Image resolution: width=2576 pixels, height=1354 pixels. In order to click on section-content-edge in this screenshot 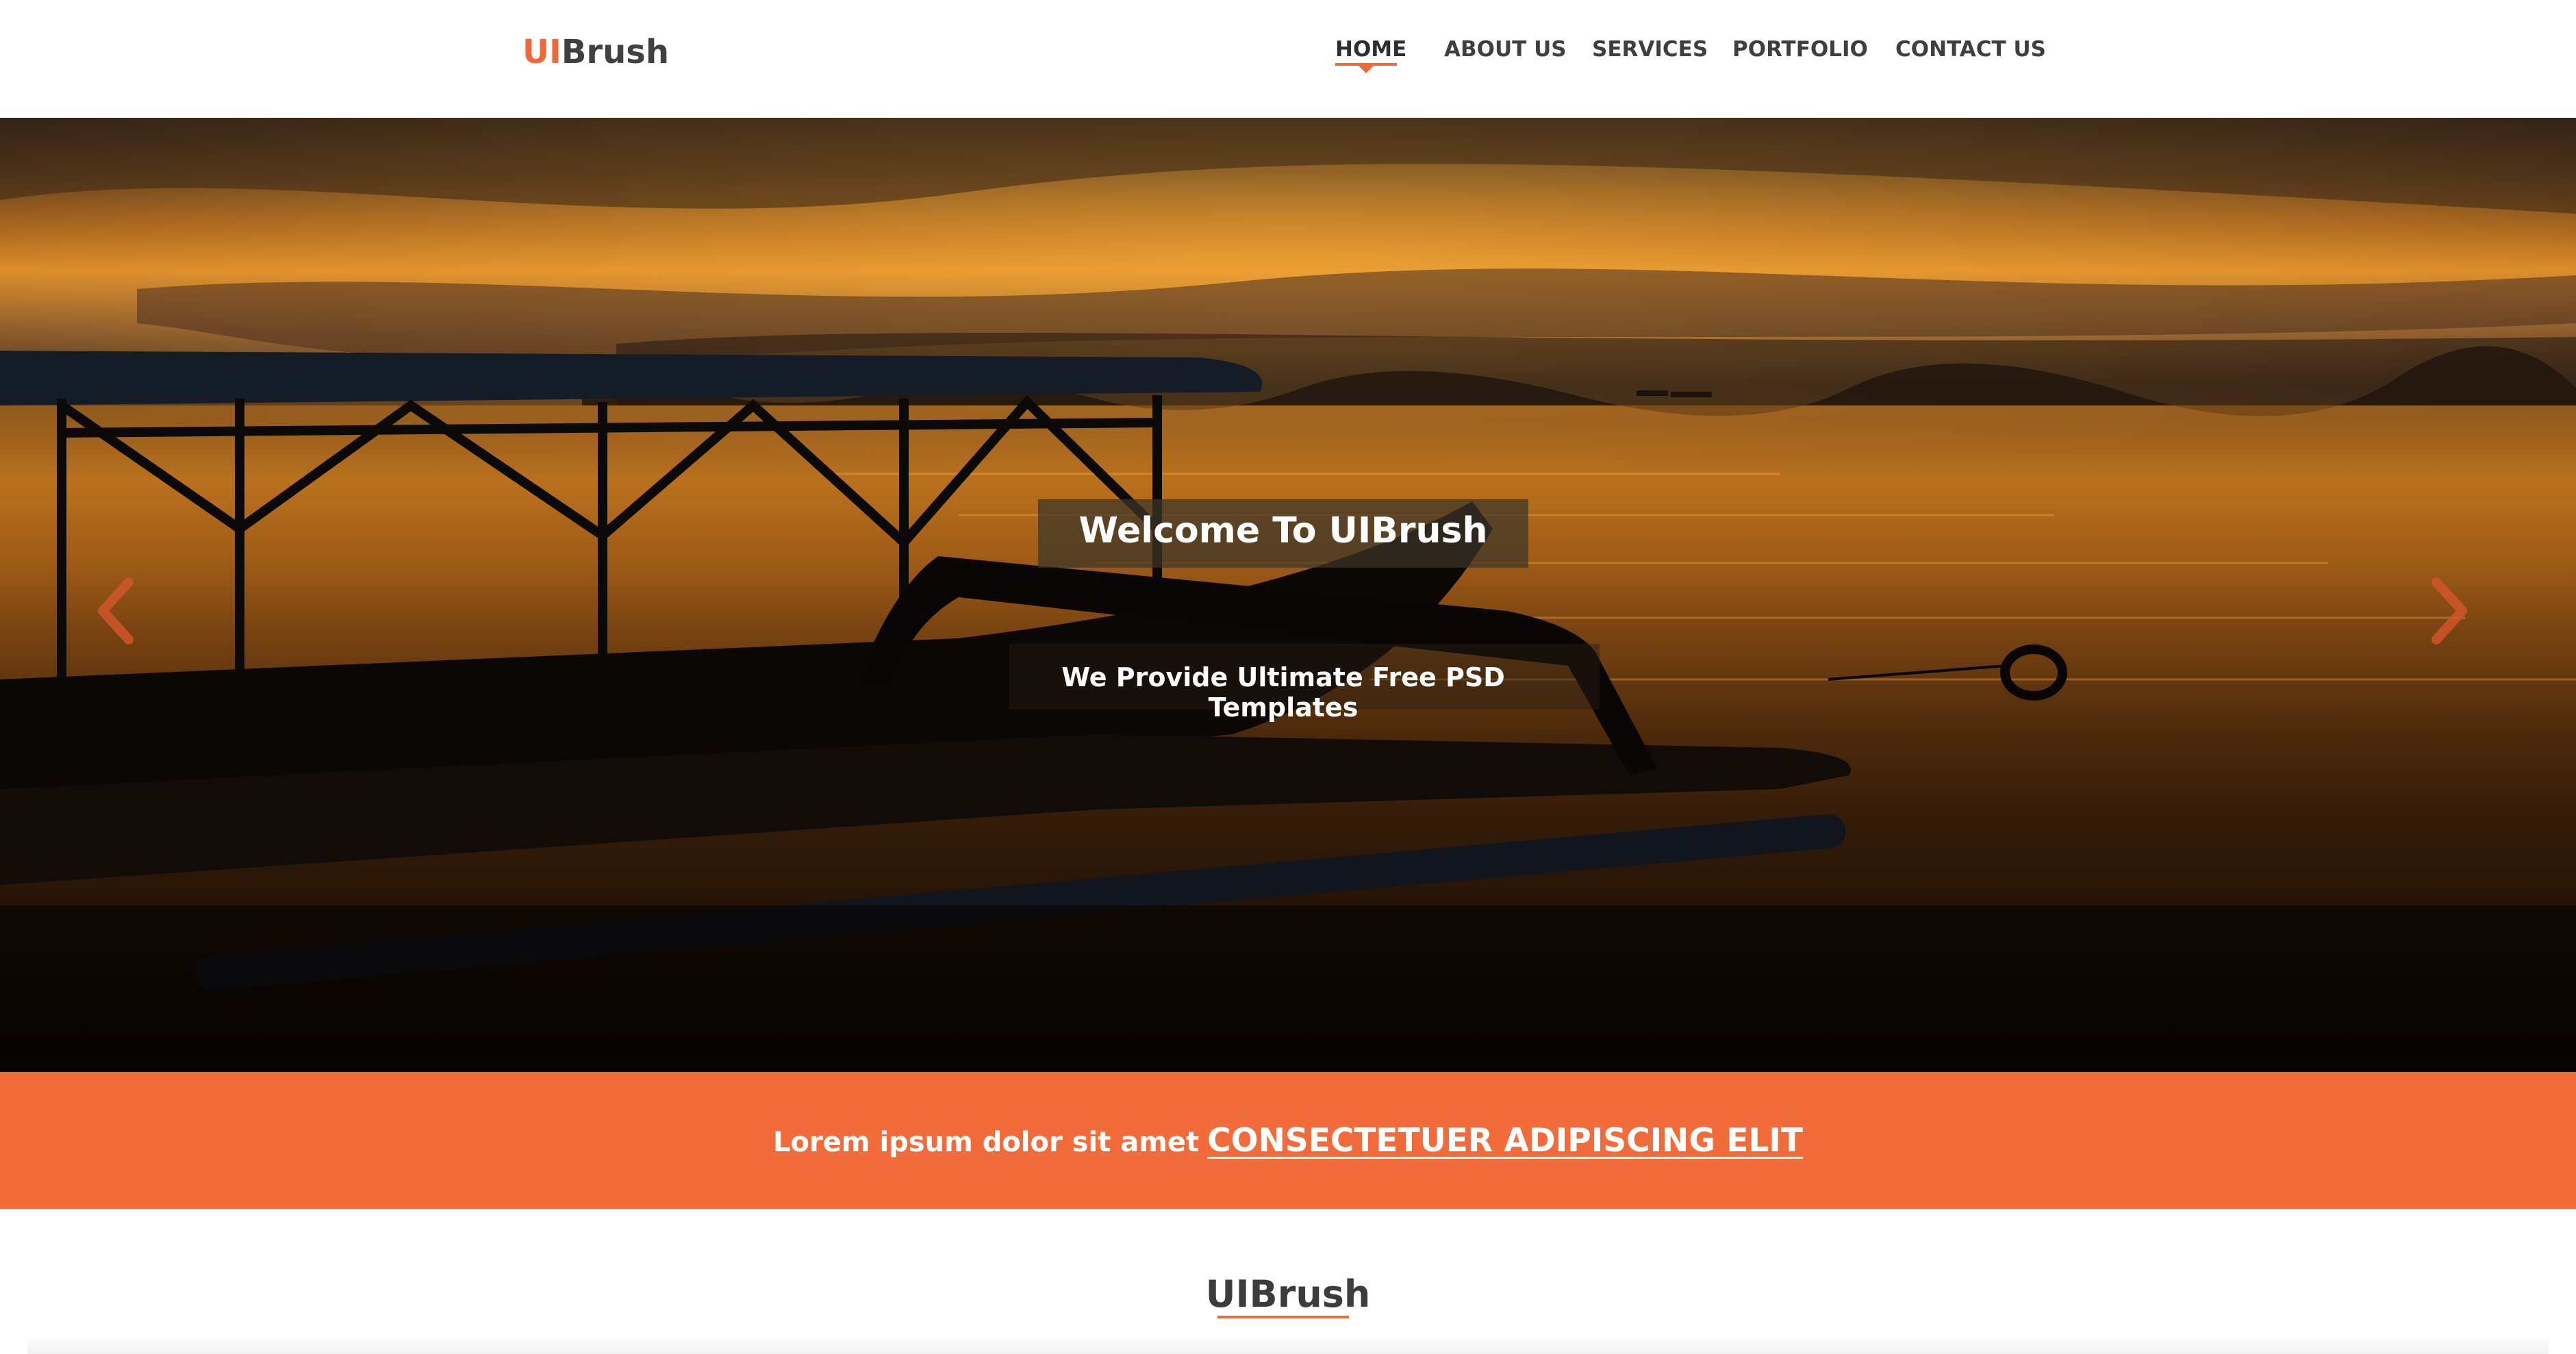, I will do `click(1288, 1347)`.